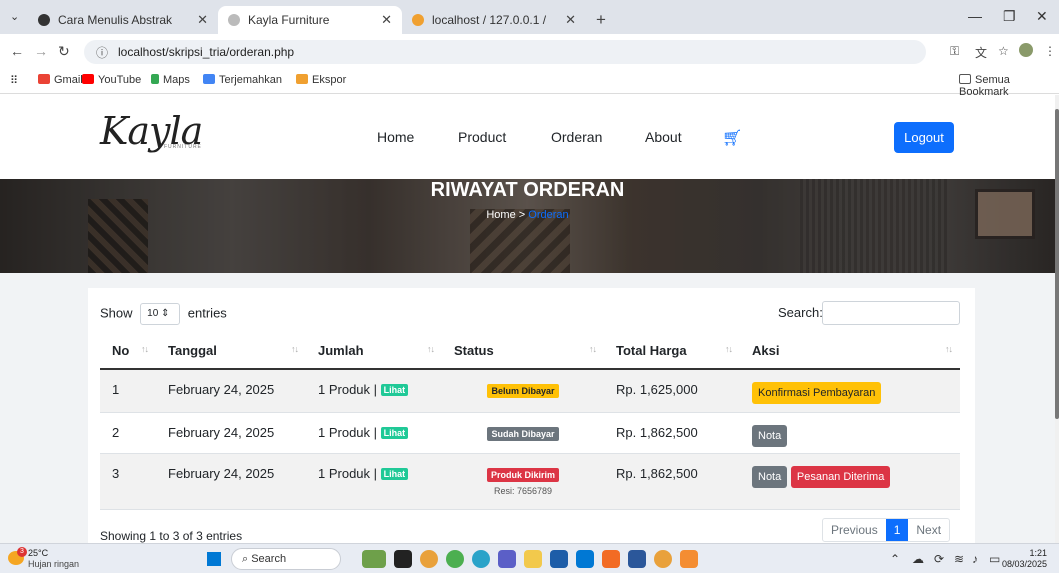 Image resolution: width=1059 pixels, height=573 pixels. Describe the element at coordinates (1003, 51) in the screenshot. I see `bookmark-star-icon: ☆` at that location.